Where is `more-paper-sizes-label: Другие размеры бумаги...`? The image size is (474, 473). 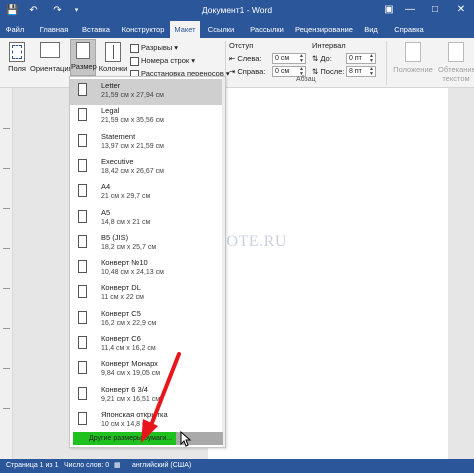 more-paper-sizes-label: Другие размеры бумаги... is located at coordinates (124, 438).